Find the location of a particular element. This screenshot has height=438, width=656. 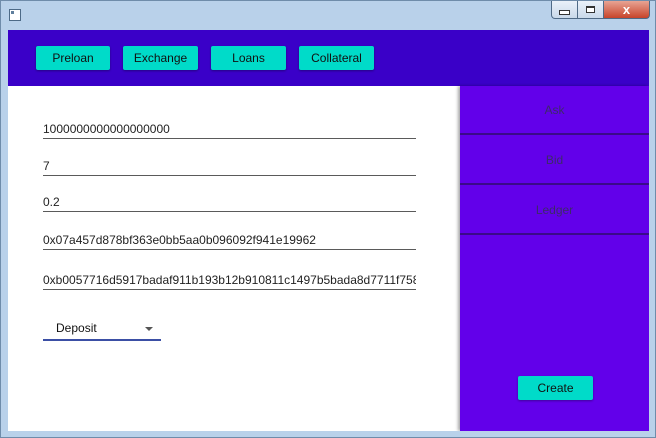

maximize-icon is located at coordinates (590, 9).